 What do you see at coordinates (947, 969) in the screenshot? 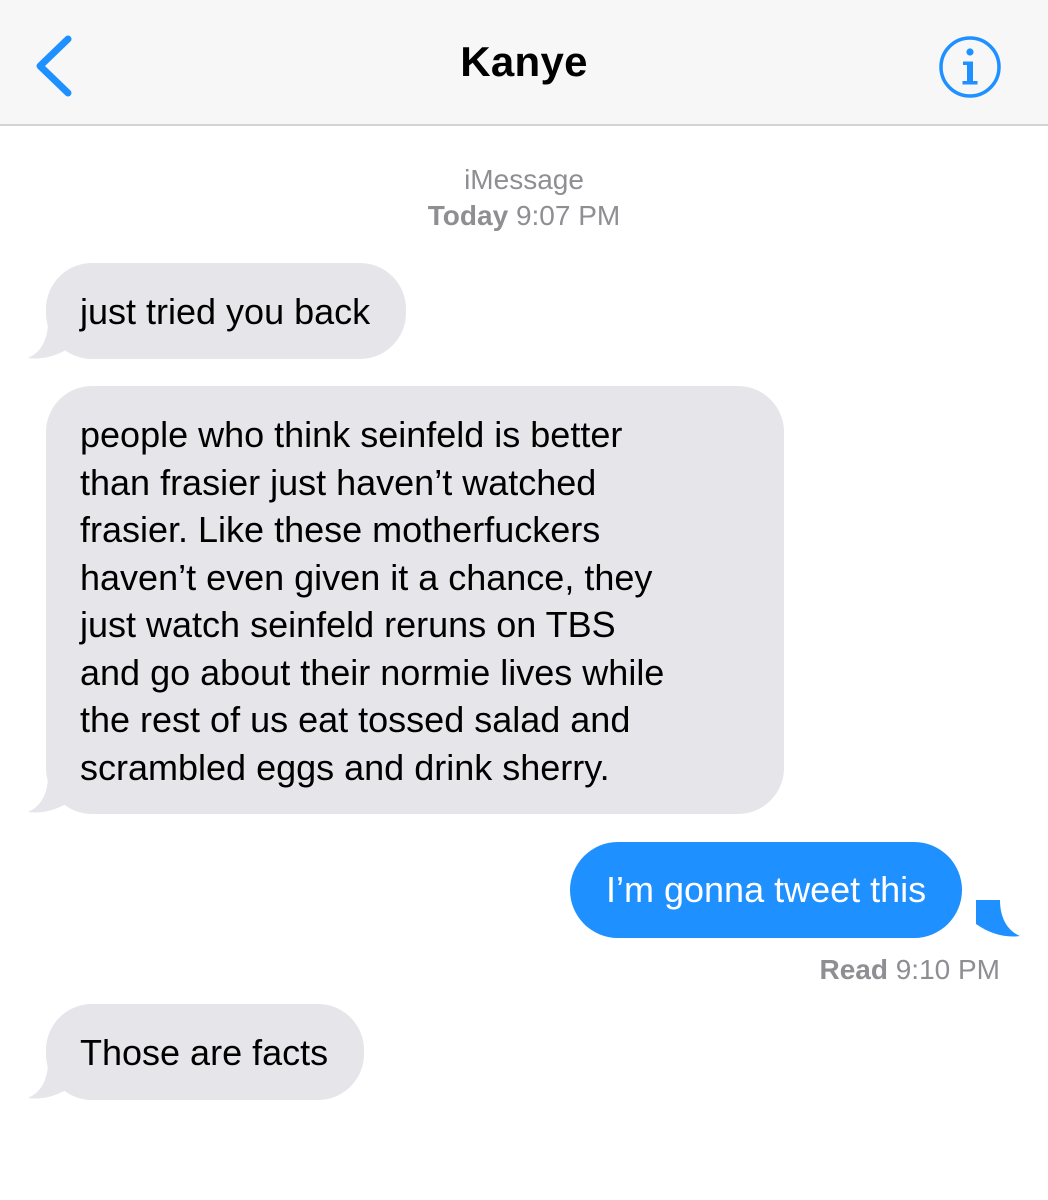
I see `read-receipt-time: 9:10 PM` at bounding box center [947, 969].